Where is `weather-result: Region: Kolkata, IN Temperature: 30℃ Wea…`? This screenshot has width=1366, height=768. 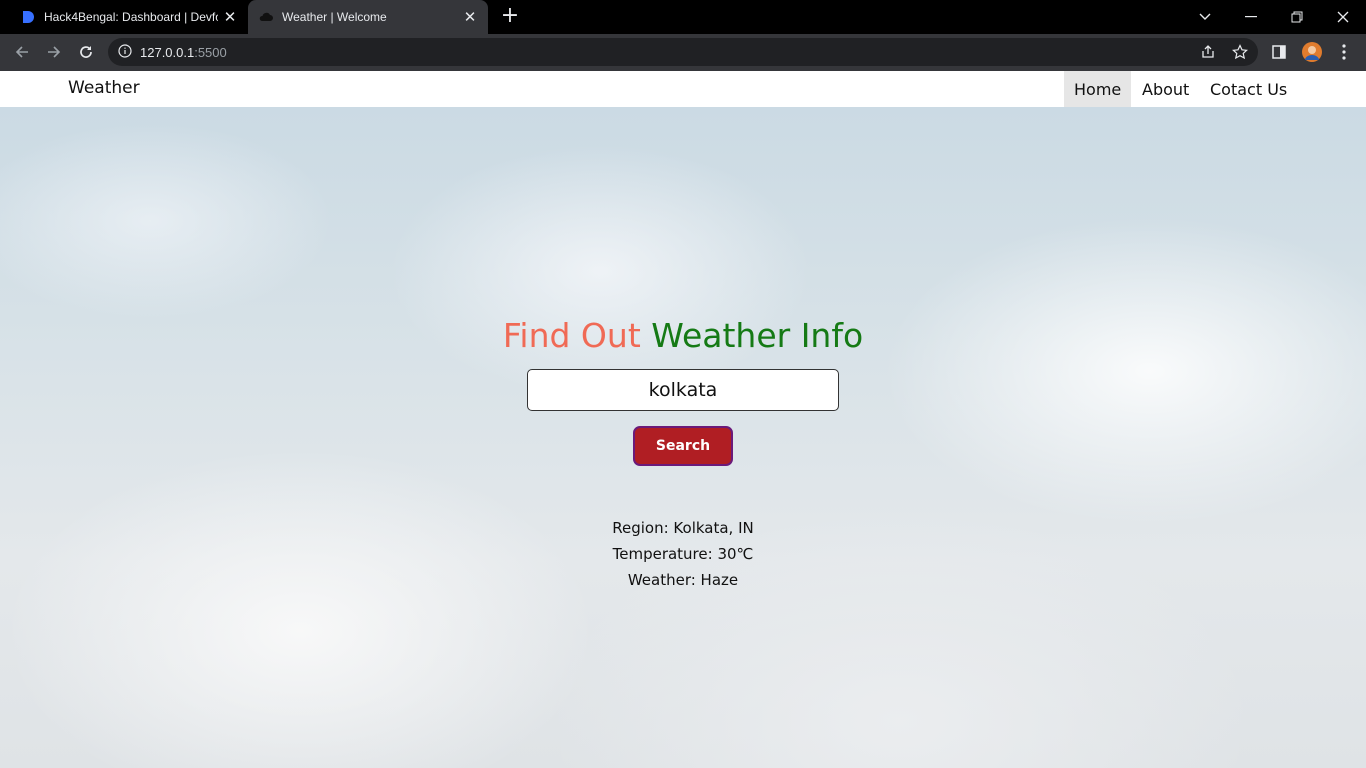
weather-result: Region: Kolkata, IN Temperature: 30℃ Wea… is located at coordinates (683, 554).